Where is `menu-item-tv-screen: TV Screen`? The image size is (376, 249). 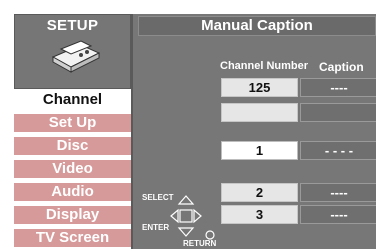
menu-item-tv-screen: TV Screen is located at coordinates (72, 238).